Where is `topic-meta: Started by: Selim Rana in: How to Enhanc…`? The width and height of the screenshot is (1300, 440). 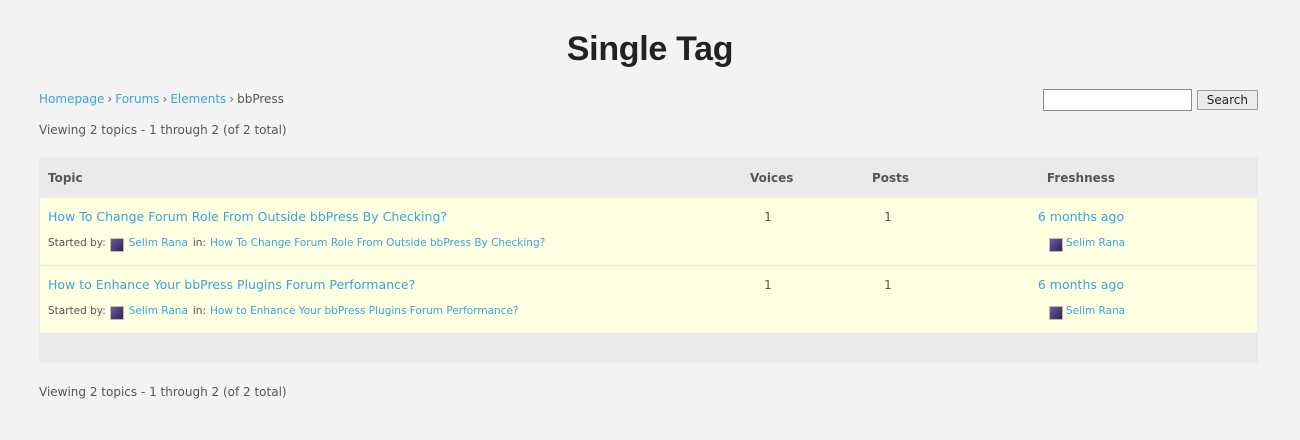
topic-meta: Started by: Selim Rana in: How to Enhanc… is located at coordinates (283, 312).